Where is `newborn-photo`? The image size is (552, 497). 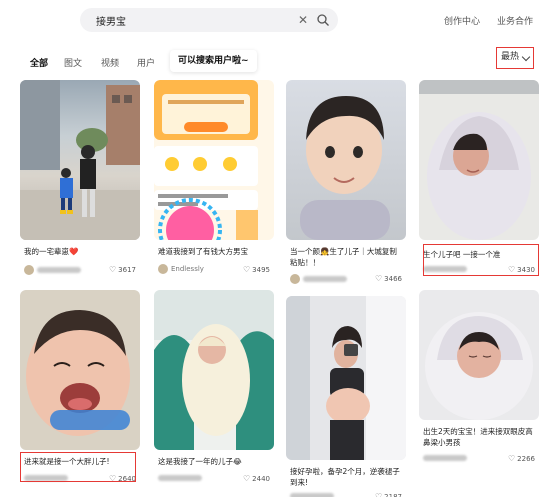
newborn-photo is located at coordinates (479, 160).